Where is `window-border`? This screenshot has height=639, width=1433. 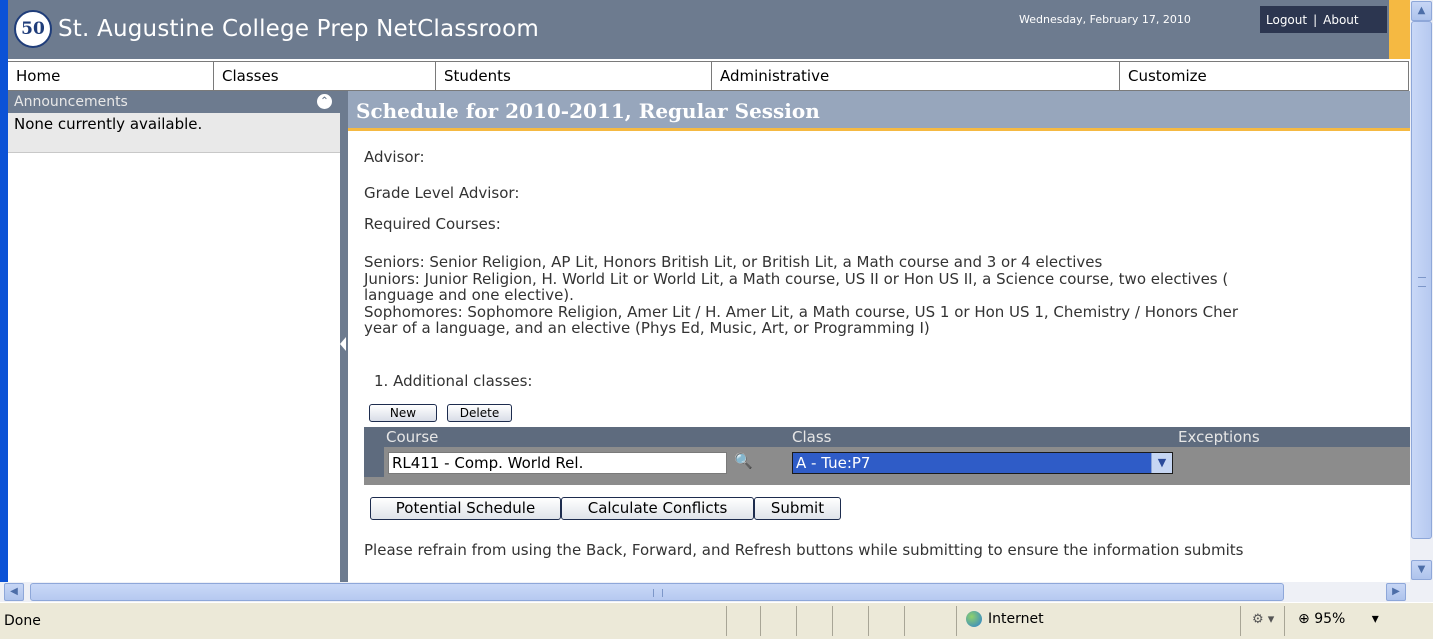 window-border is located at coordinates (4, 319).